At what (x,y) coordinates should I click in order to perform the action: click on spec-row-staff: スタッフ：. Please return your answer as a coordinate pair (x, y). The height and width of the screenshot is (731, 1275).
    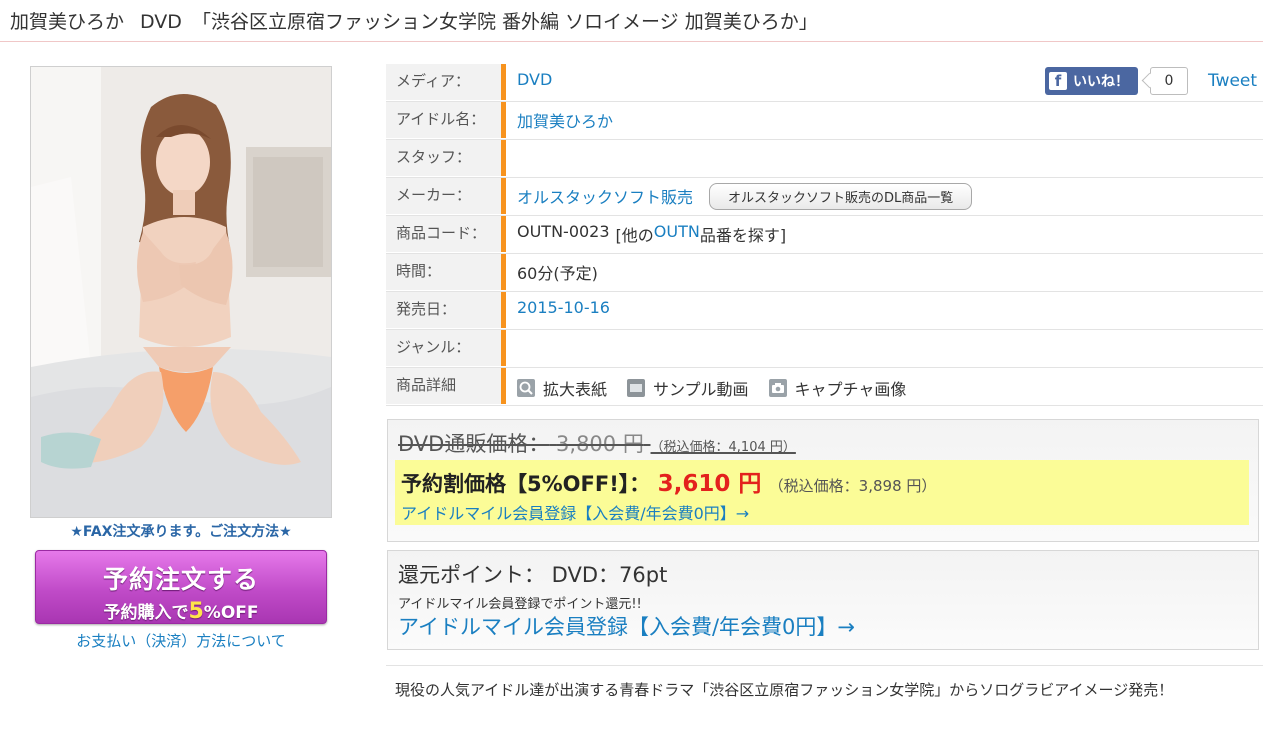
    Looking at the image, I should click on (824, 159).